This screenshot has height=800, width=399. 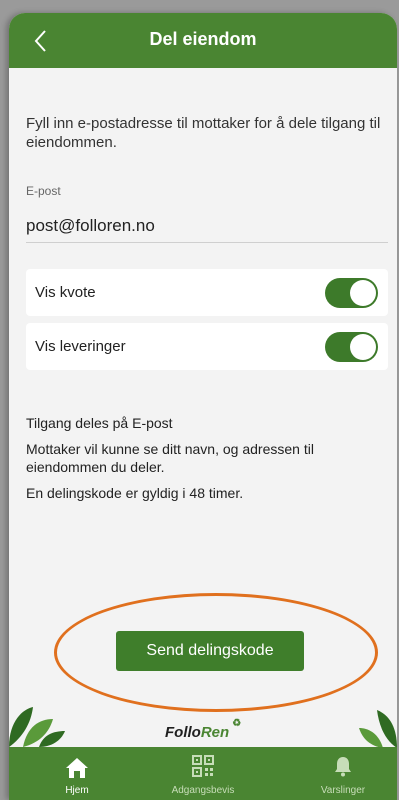 What do you see at coordinates (343, 767) in the screenshot?
I see `bell-icon` at bounding box center [343, 767].